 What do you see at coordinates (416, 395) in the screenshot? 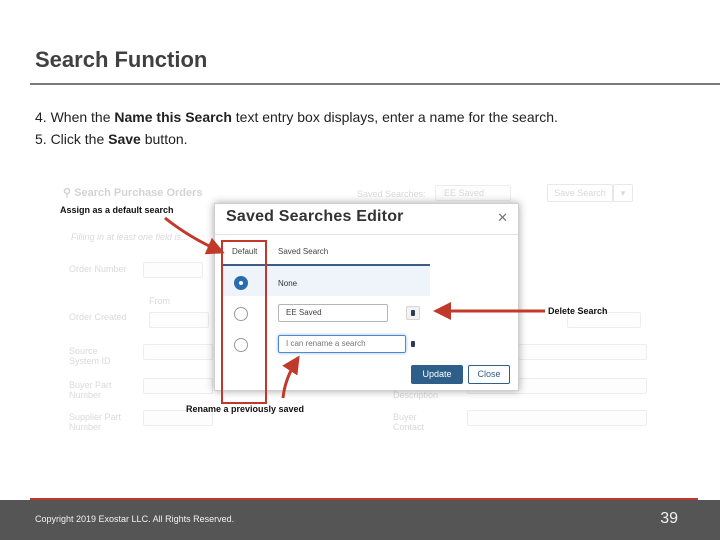
I see `field-description: Description` at bounding box center [416, 395].